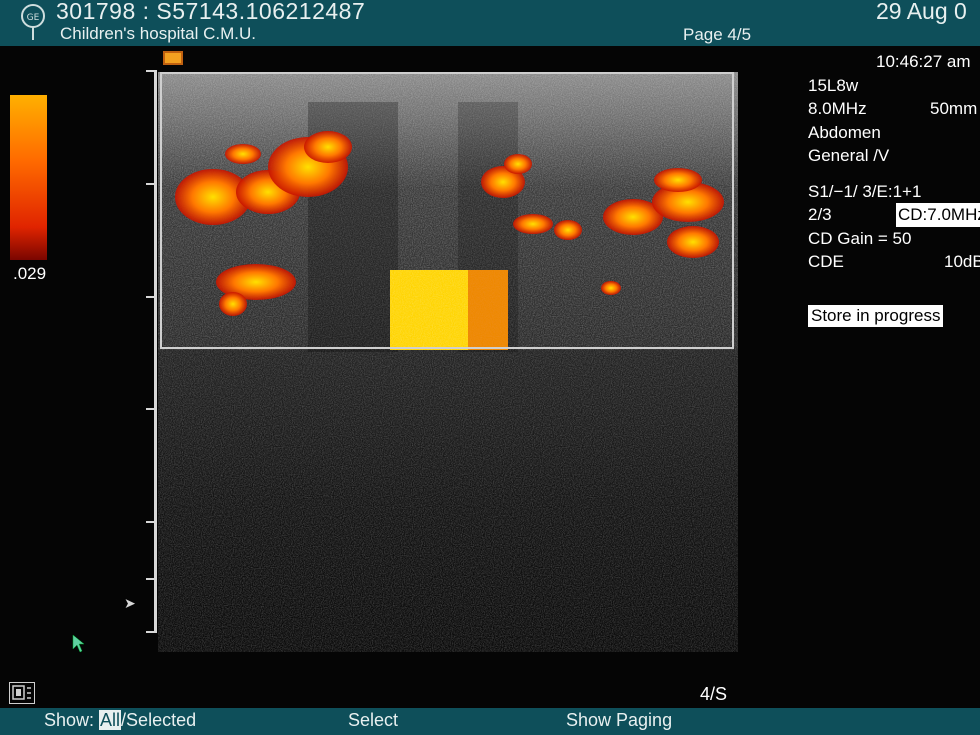 Image resolution: width=980 pixels, height=735 pixels. Describe the element at coordinates (717, 34) in the screenshot. I see `page-indicator: Page 4/5` at that location.